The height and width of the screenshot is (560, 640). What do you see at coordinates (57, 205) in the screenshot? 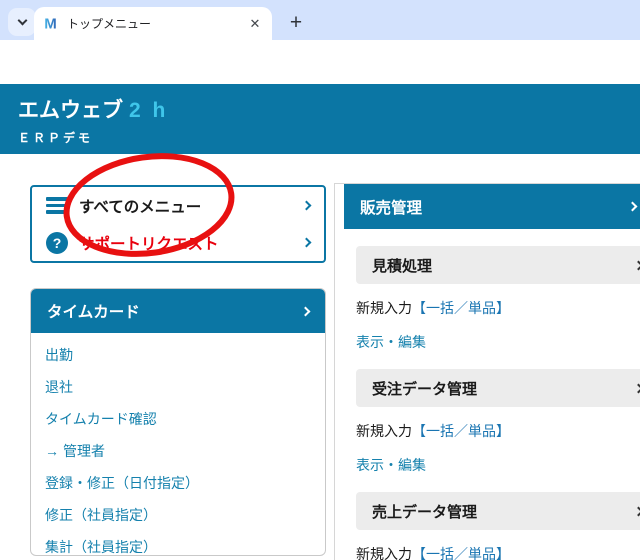
I see `hamburger-icon` at bounding box center [57, 205].